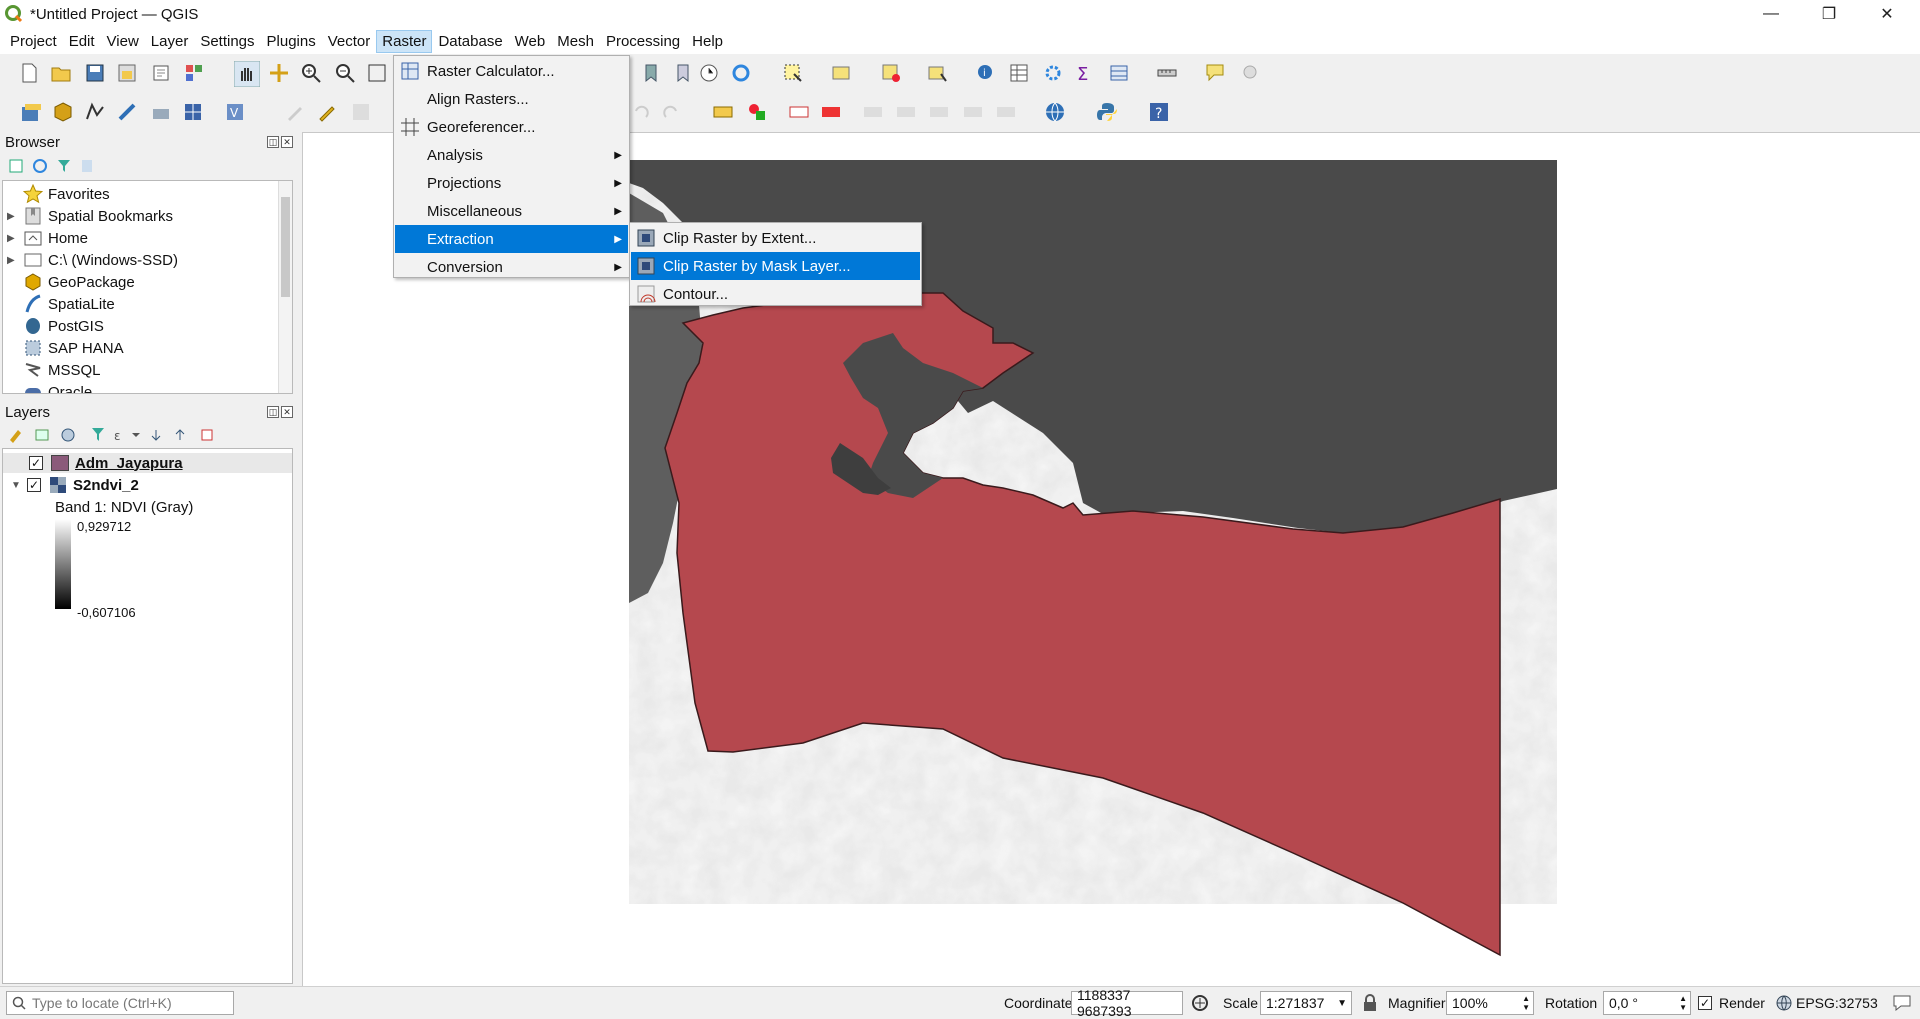  Describe the element at coordinates (1159, 112) in the screenshot. I see `help-contents-icon: ?` at that location.